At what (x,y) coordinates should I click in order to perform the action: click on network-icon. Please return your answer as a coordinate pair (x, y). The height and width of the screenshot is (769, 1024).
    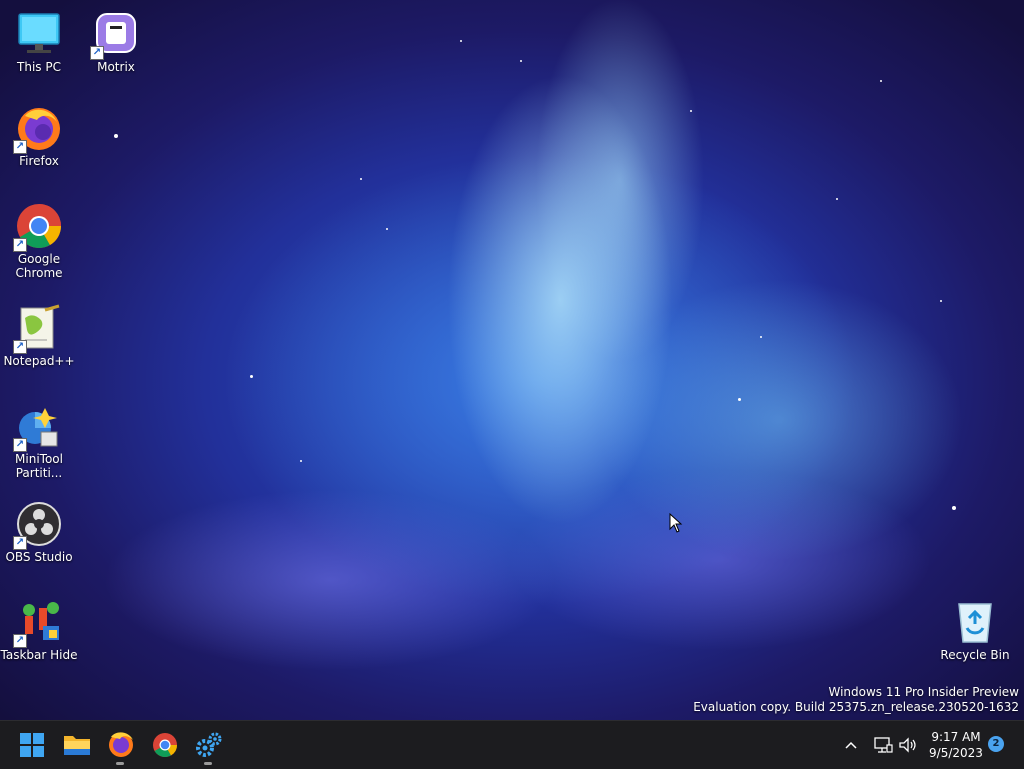
    Looking at the image, I should click on (883, 745).